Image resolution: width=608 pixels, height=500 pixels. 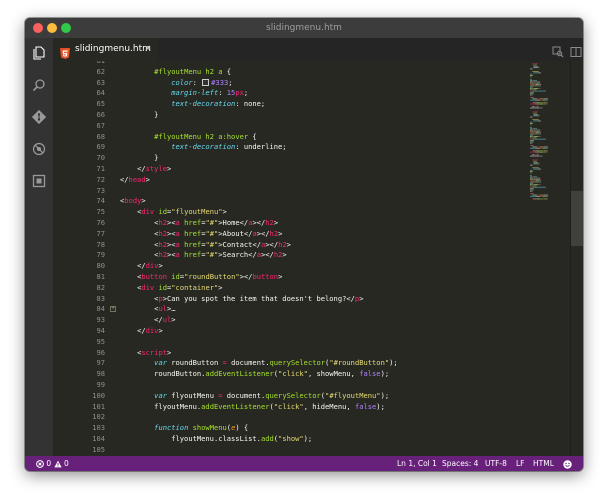 I want to click on tab-bar: slidingmenu.htm ×, so click(x=318, y=49).